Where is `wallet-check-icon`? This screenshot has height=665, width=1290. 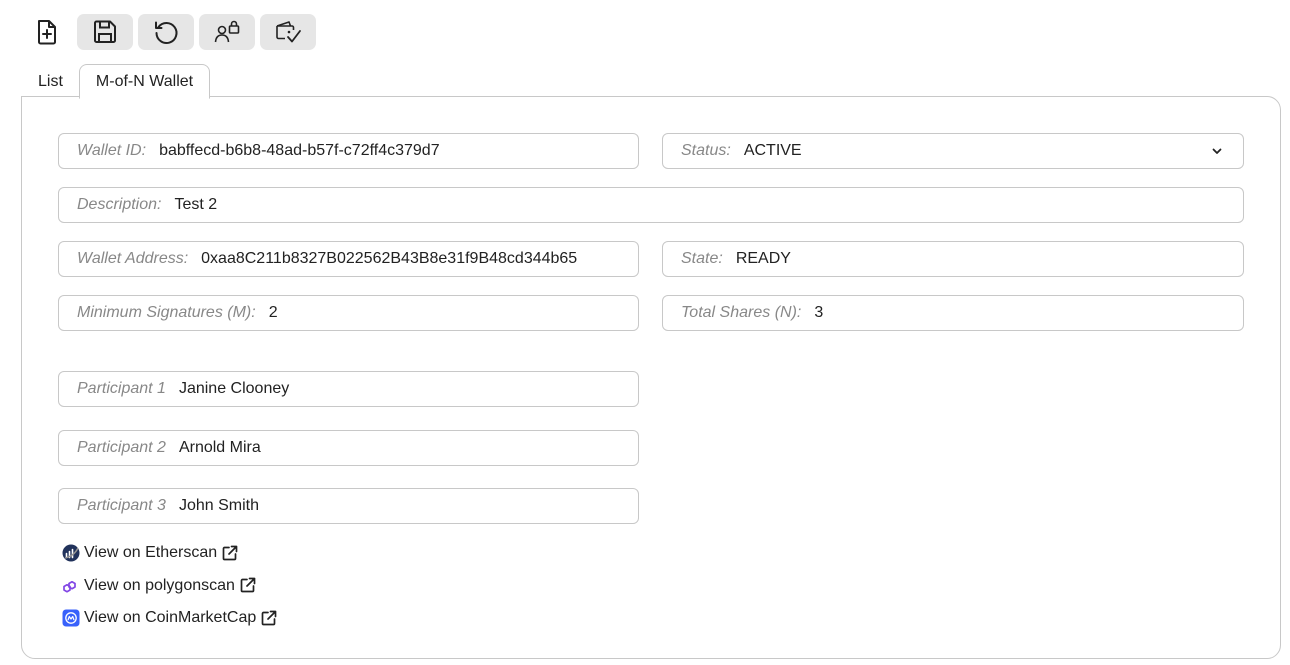
wallet-check-icon is located at coordinates (288, 32).